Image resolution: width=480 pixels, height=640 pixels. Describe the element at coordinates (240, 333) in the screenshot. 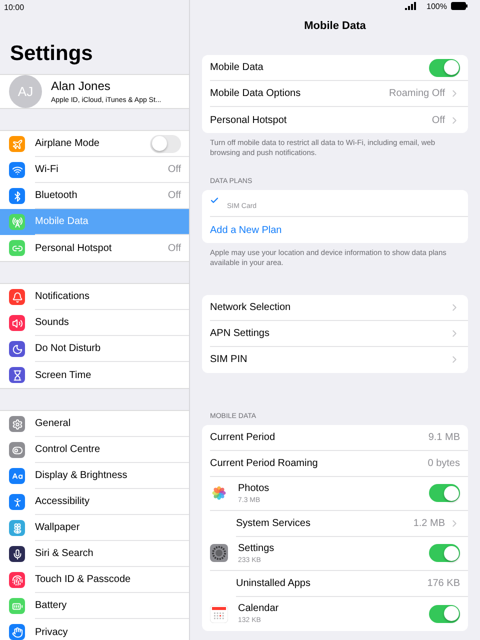

I see `row-label: APN Settings` at that location.